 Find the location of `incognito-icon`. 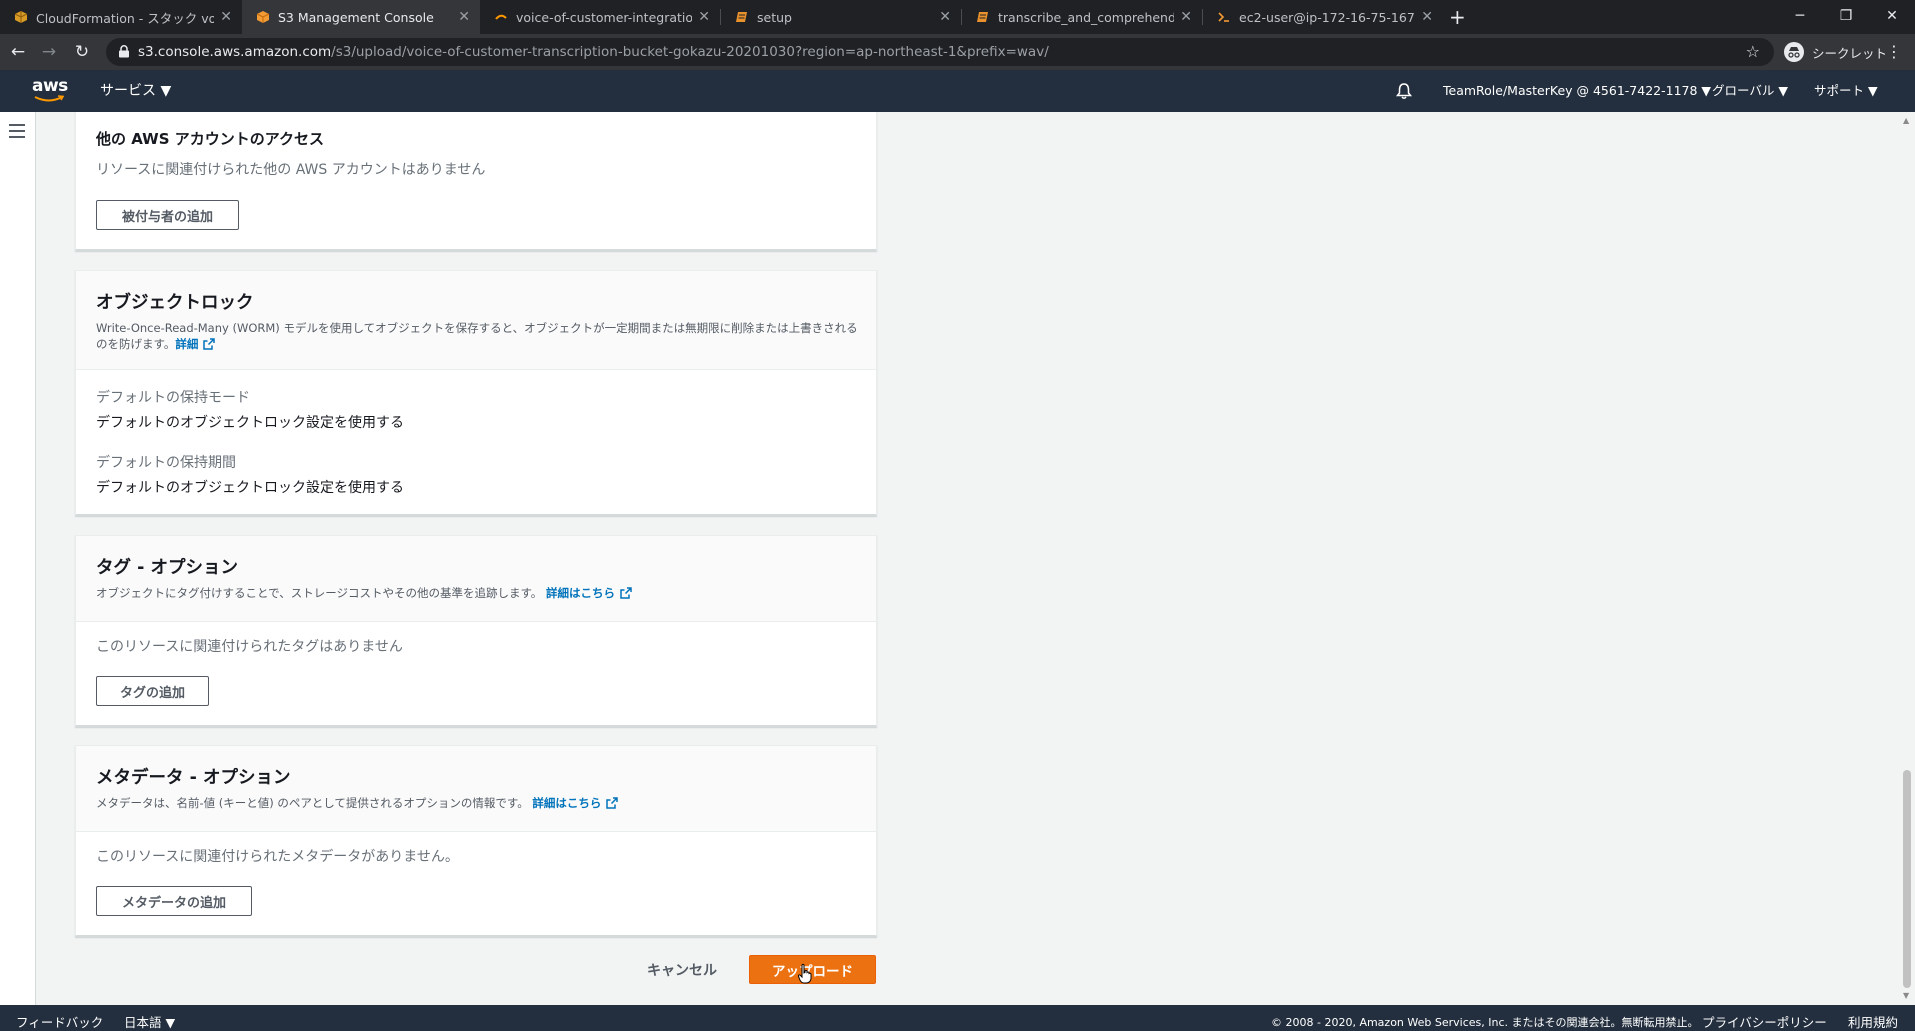

incognito-icon is located at coordinates (1794, 52).